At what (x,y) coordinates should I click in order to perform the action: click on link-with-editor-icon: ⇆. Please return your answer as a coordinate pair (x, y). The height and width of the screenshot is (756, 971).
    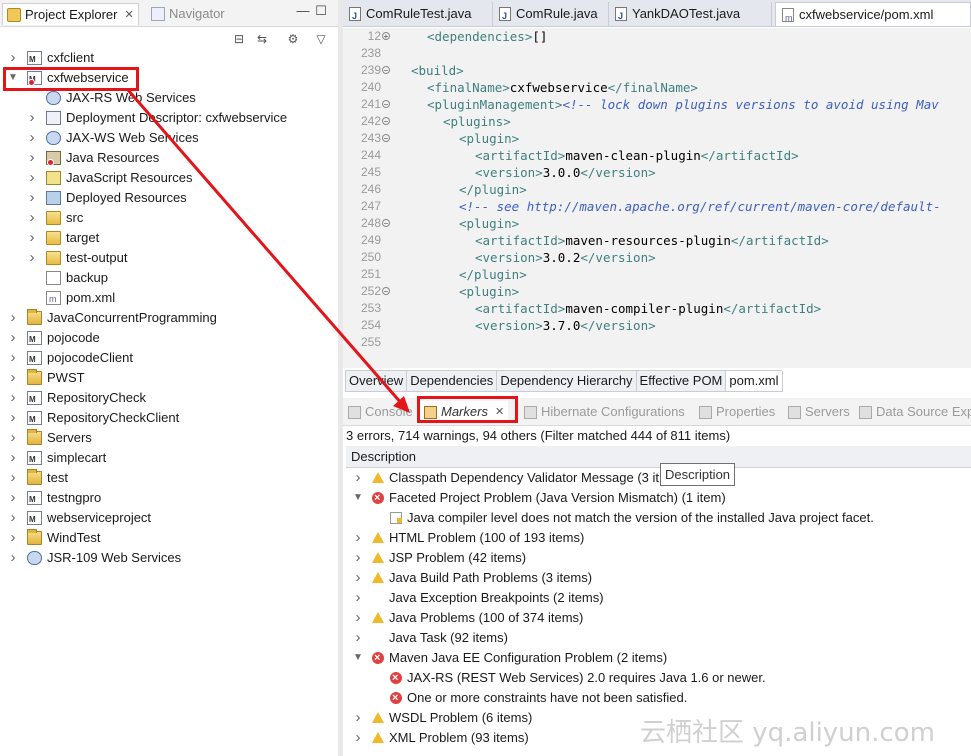
    Looking at the image, I should click on (262, 39).